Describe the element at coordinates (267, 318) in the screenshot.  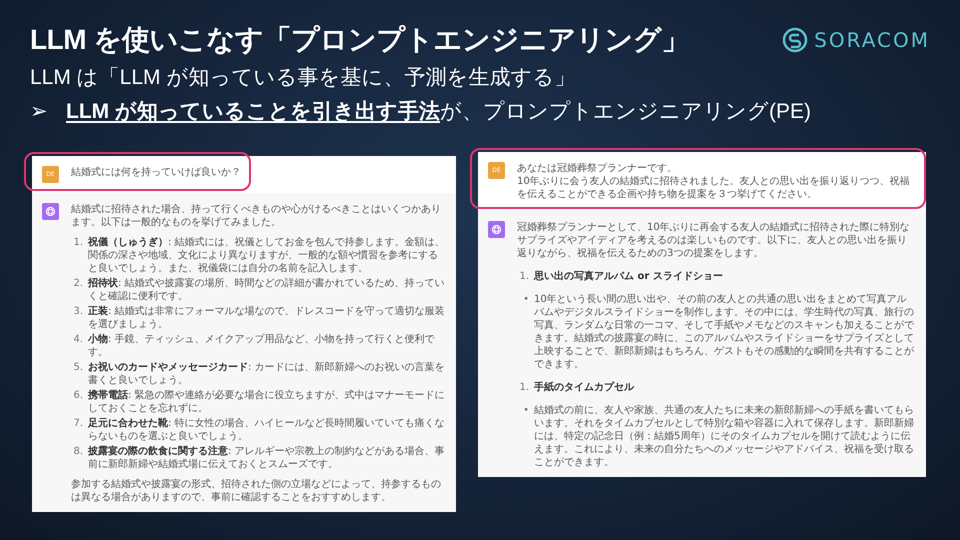
I see `list-item-text: 正装: 結婚式は非常にフォーマルな場なので、ドレスコードを守って適切な服装を選びましょう。` at that location.